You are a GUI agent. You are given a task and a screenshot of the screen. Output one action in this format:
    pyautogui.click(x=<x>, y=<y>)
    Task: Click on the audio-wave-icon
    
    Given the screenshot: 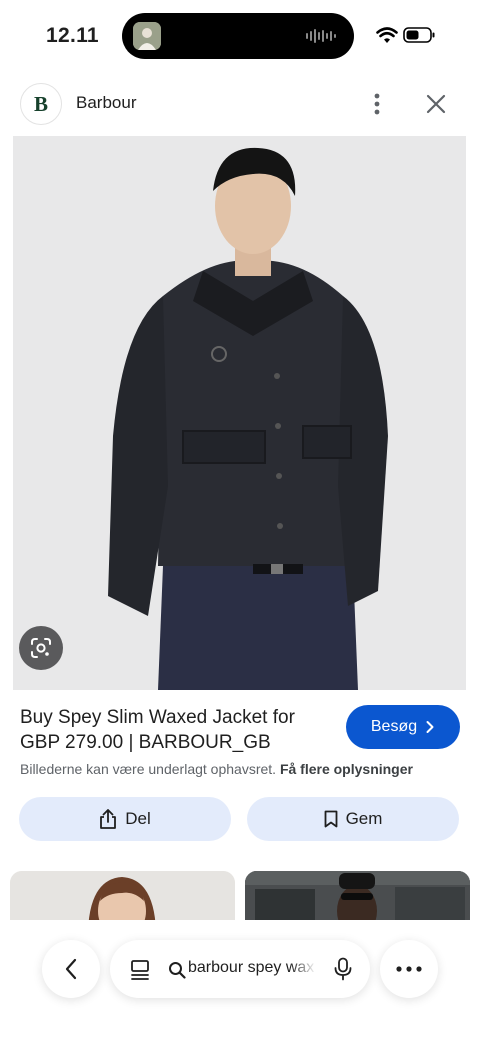 What is the action you would take?
    pyautogui.click(x=321, y=36)
    